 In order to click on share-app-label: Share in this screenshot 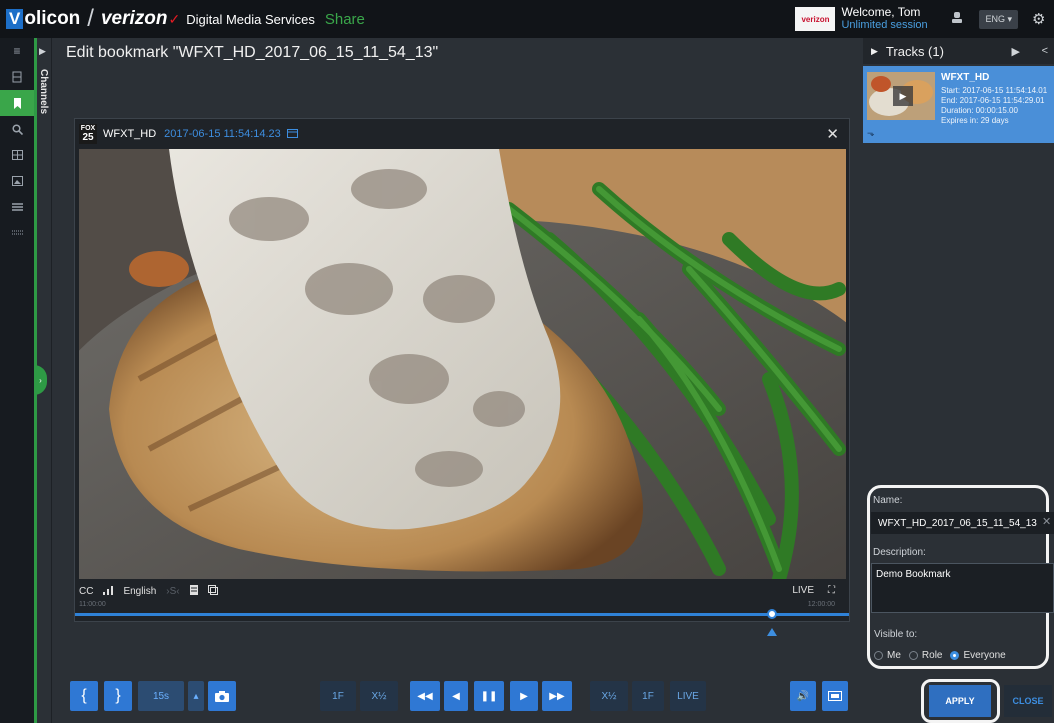, I will do `click(344, 19)`.